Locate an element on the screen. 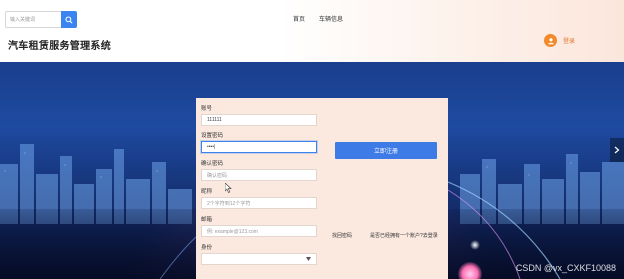  user-icon is located at coordinates (550, 40).